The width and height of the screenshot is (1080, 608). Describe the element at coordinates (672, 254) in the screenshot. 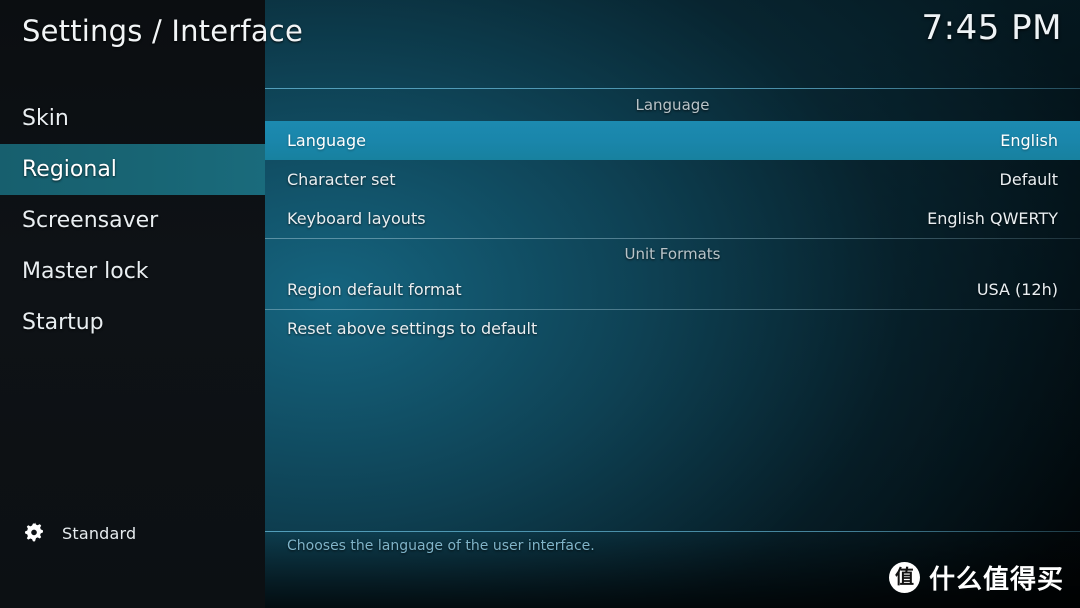

I see `settings-group-header: Unit Formats` at that location.